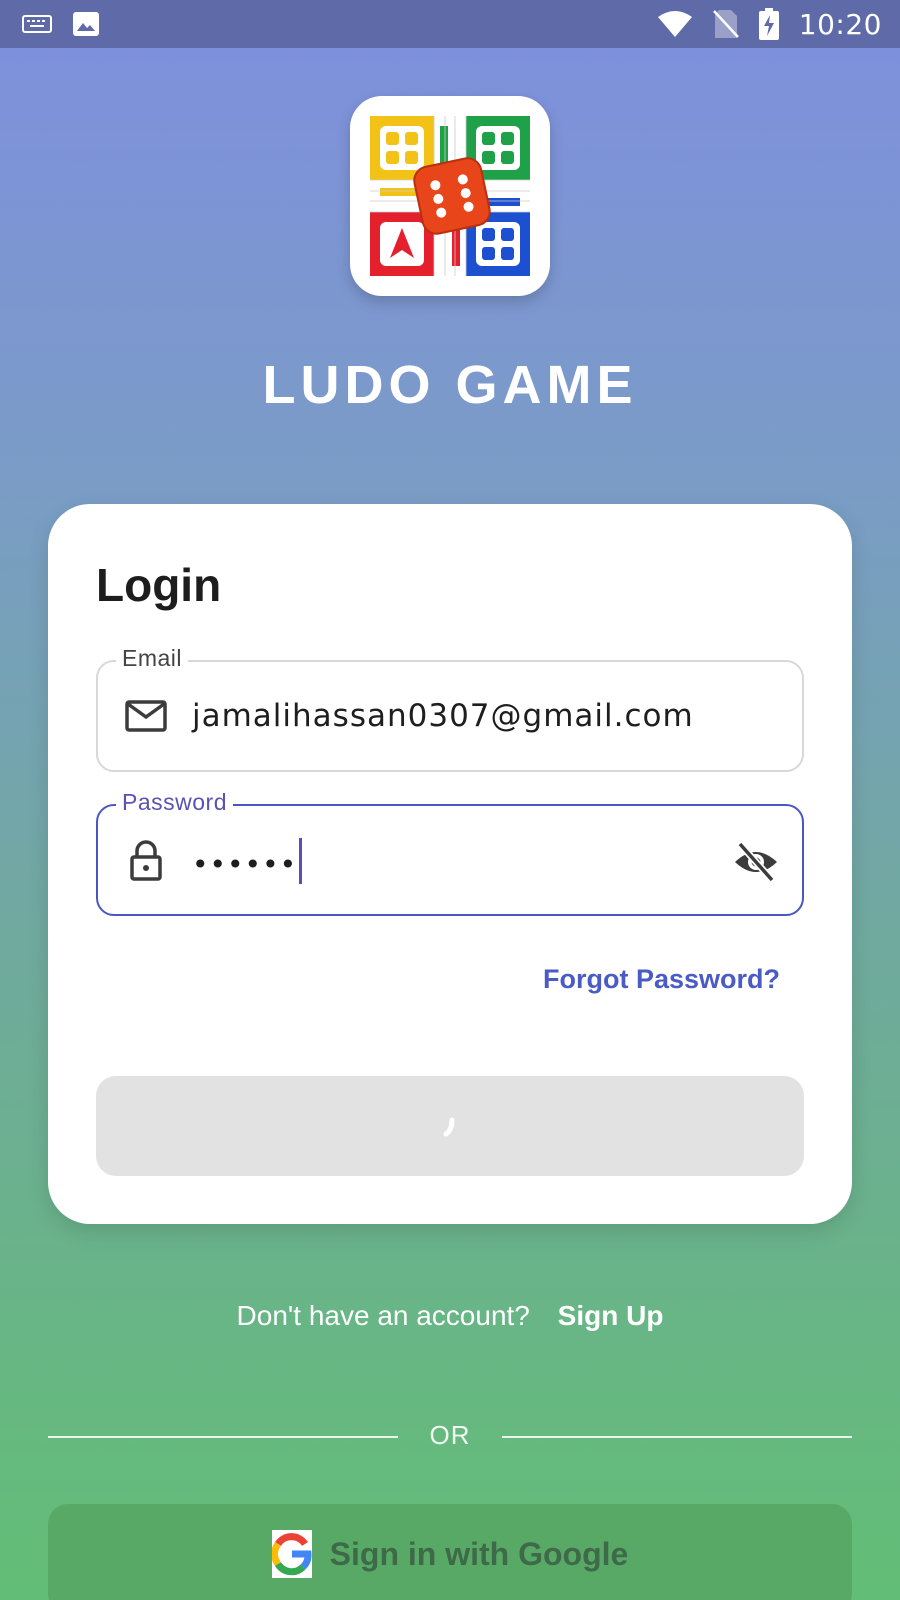  Describe the element at coordinates (661, 979) in the screenshot. I see `forgot-password-link: Forgot Password?` at that location.